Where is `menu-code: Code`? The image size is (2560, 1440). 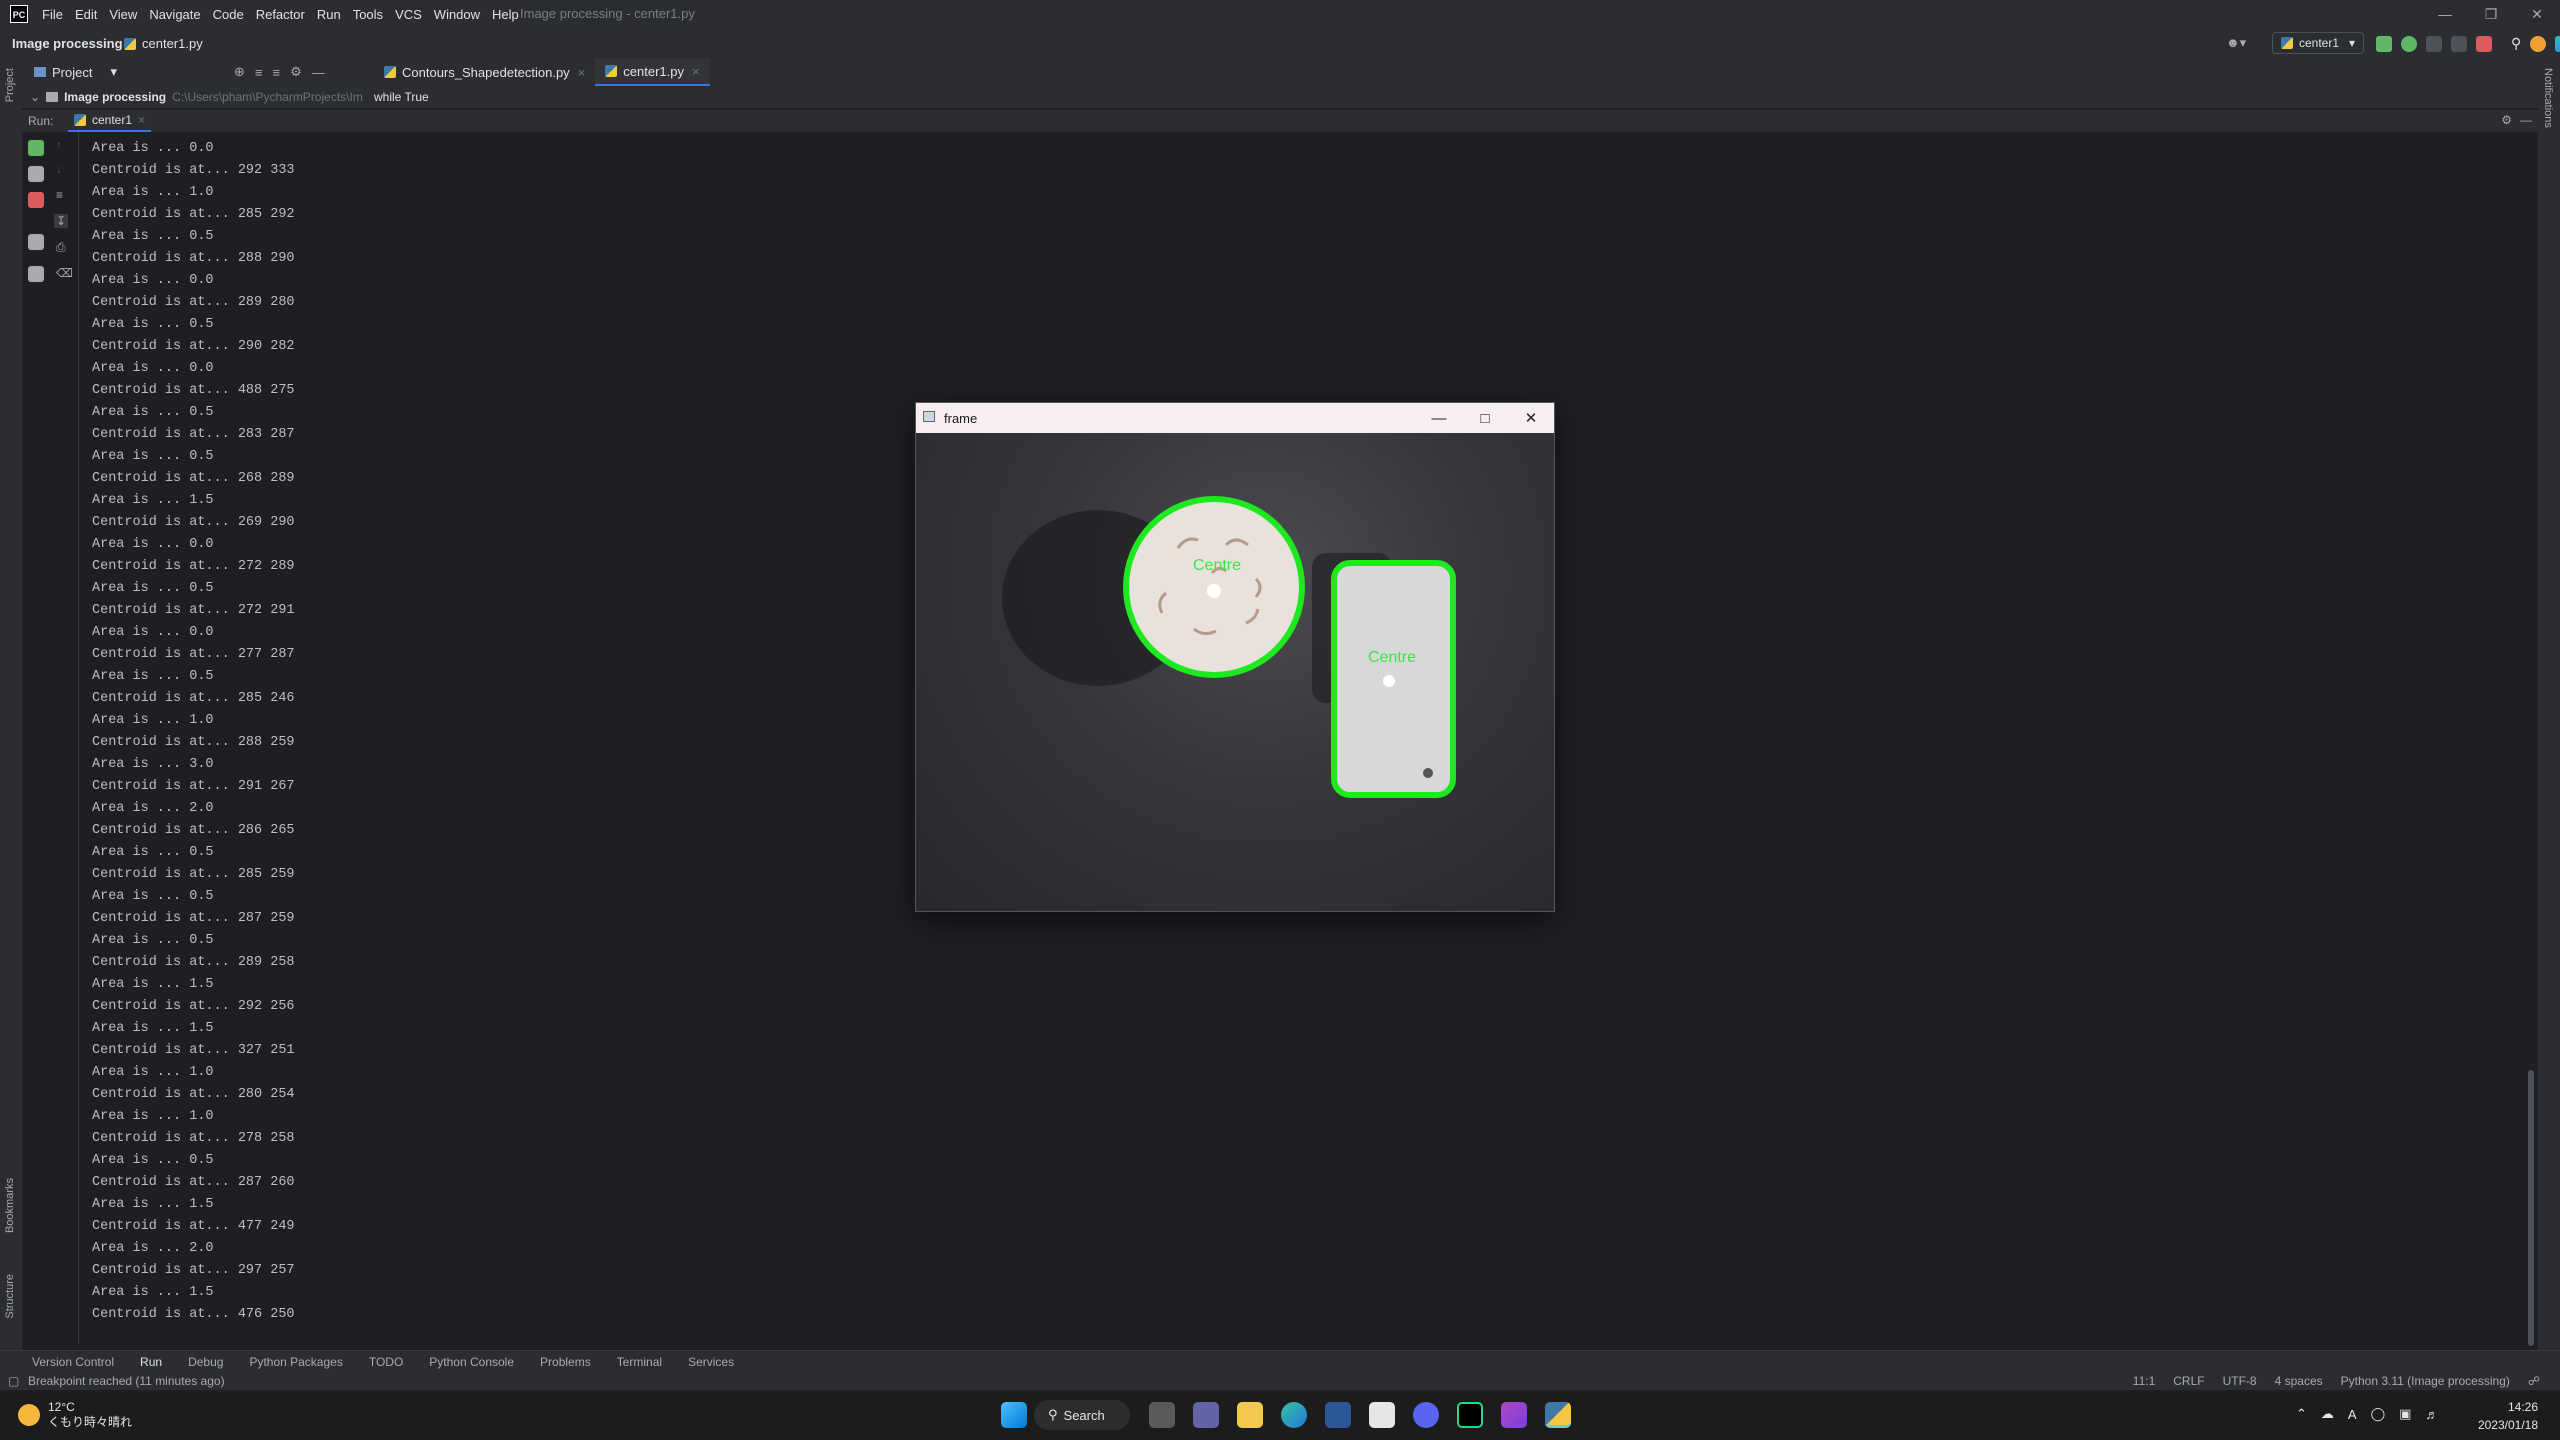
menu-code: Code is located at coordinates (228, 14).